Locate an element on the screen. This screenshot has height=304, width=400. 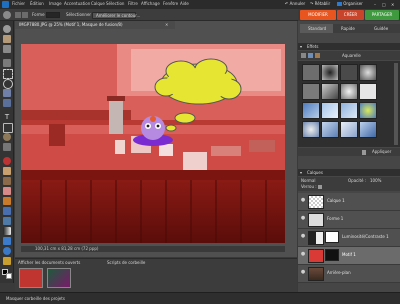
bin-scripts-label: Scripts de corbeille is located at coordinates (126, 263).